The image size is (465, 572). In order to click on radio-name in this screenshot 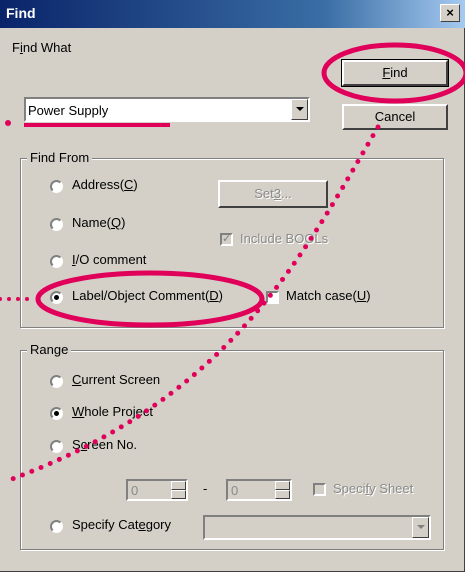, I will do `click(56, 224)`.